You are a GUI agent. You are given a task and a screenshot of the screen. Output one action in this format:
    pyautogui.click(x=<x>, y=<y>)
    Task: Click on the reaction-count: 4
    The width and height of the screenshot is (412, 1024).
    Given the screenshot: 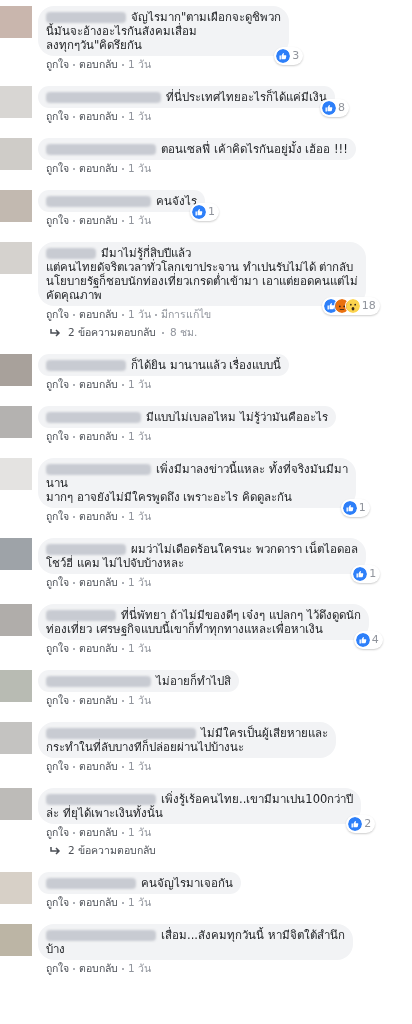 What is the action you would take?
    pyautogui.click(x=375, y=639)
    